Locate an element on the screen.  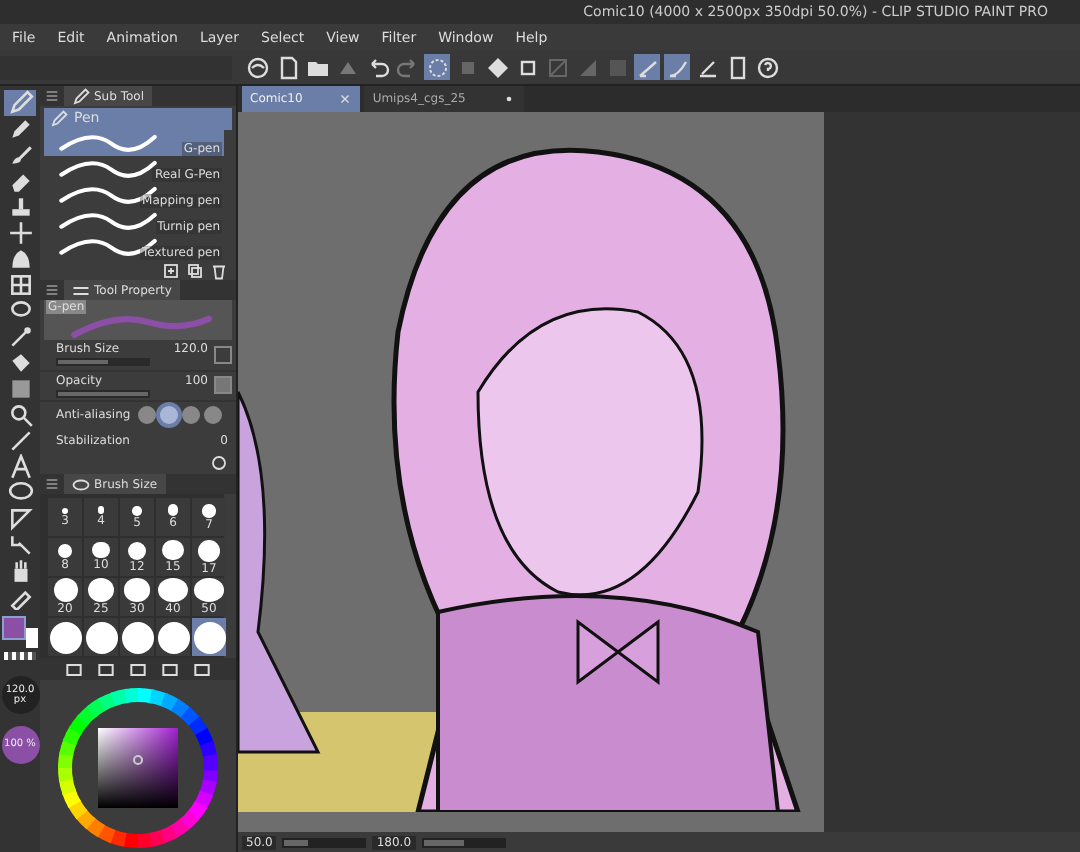
slider-track is located at coordinates (103, 362).